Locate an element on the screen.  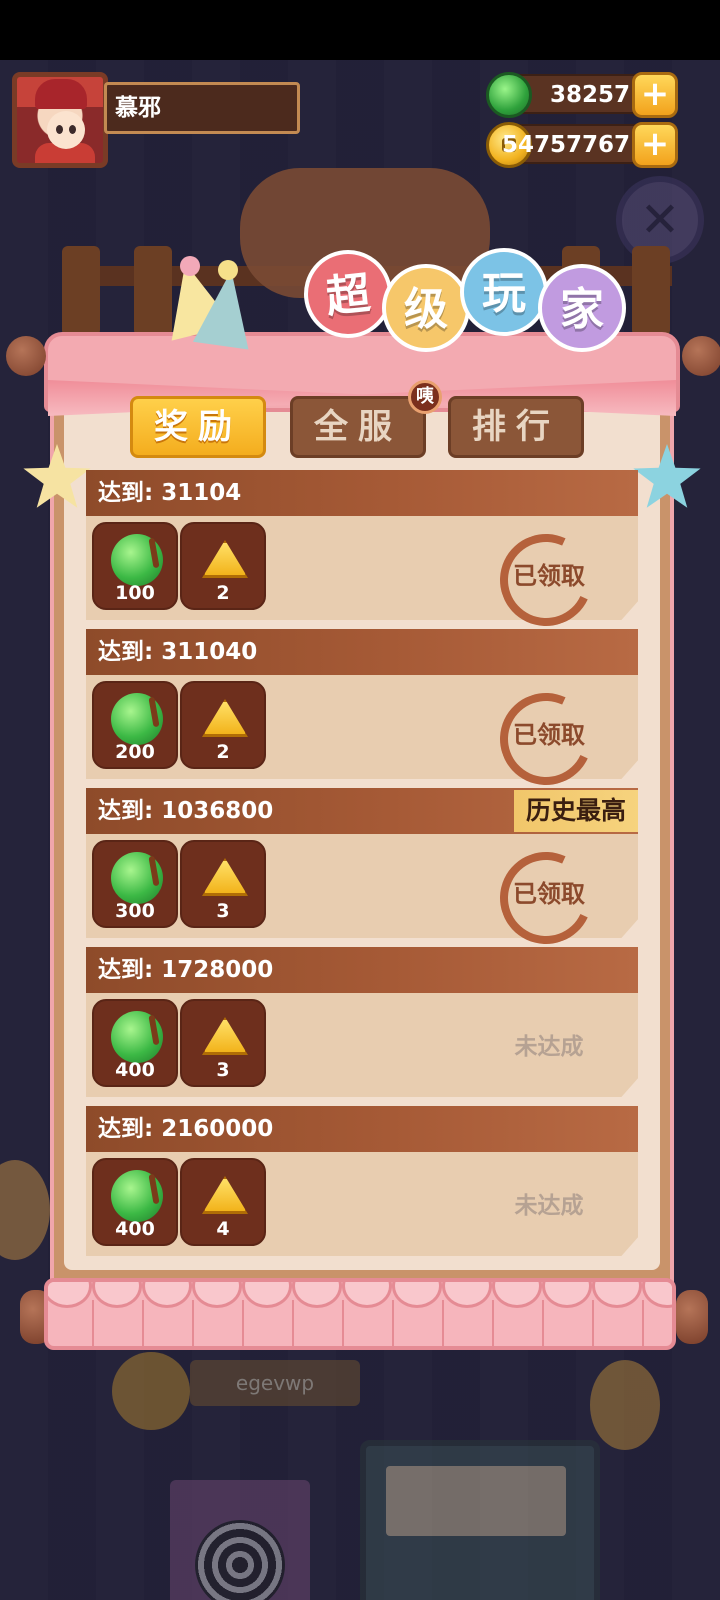
trophy-icon is located at coordinates (151, 1391).